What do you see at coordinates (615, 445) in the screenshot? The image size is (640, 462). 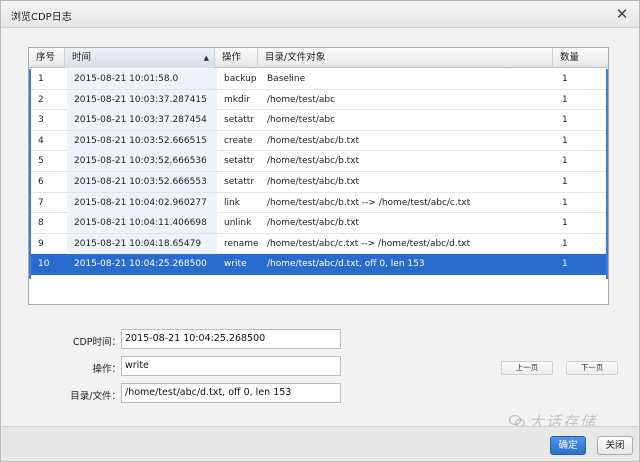 I see `close-button: 关闭` at bounding box center [615, 445].